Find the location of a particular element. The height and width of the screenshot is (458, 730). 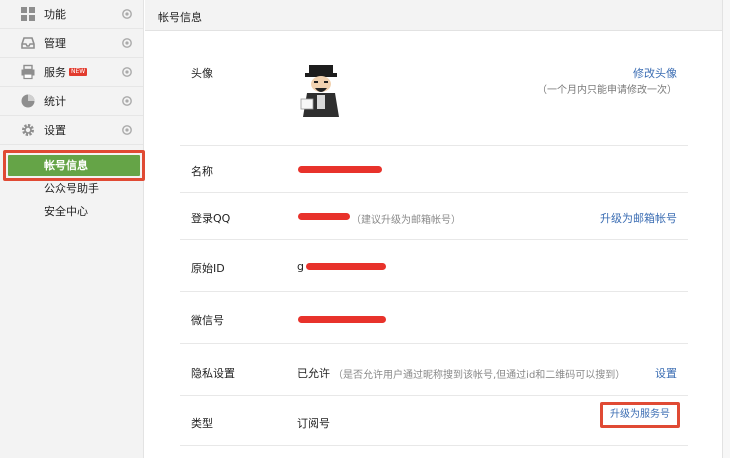

avatar-note: （一个月内只能申请修改一次） is located at coordinates (607, 90).